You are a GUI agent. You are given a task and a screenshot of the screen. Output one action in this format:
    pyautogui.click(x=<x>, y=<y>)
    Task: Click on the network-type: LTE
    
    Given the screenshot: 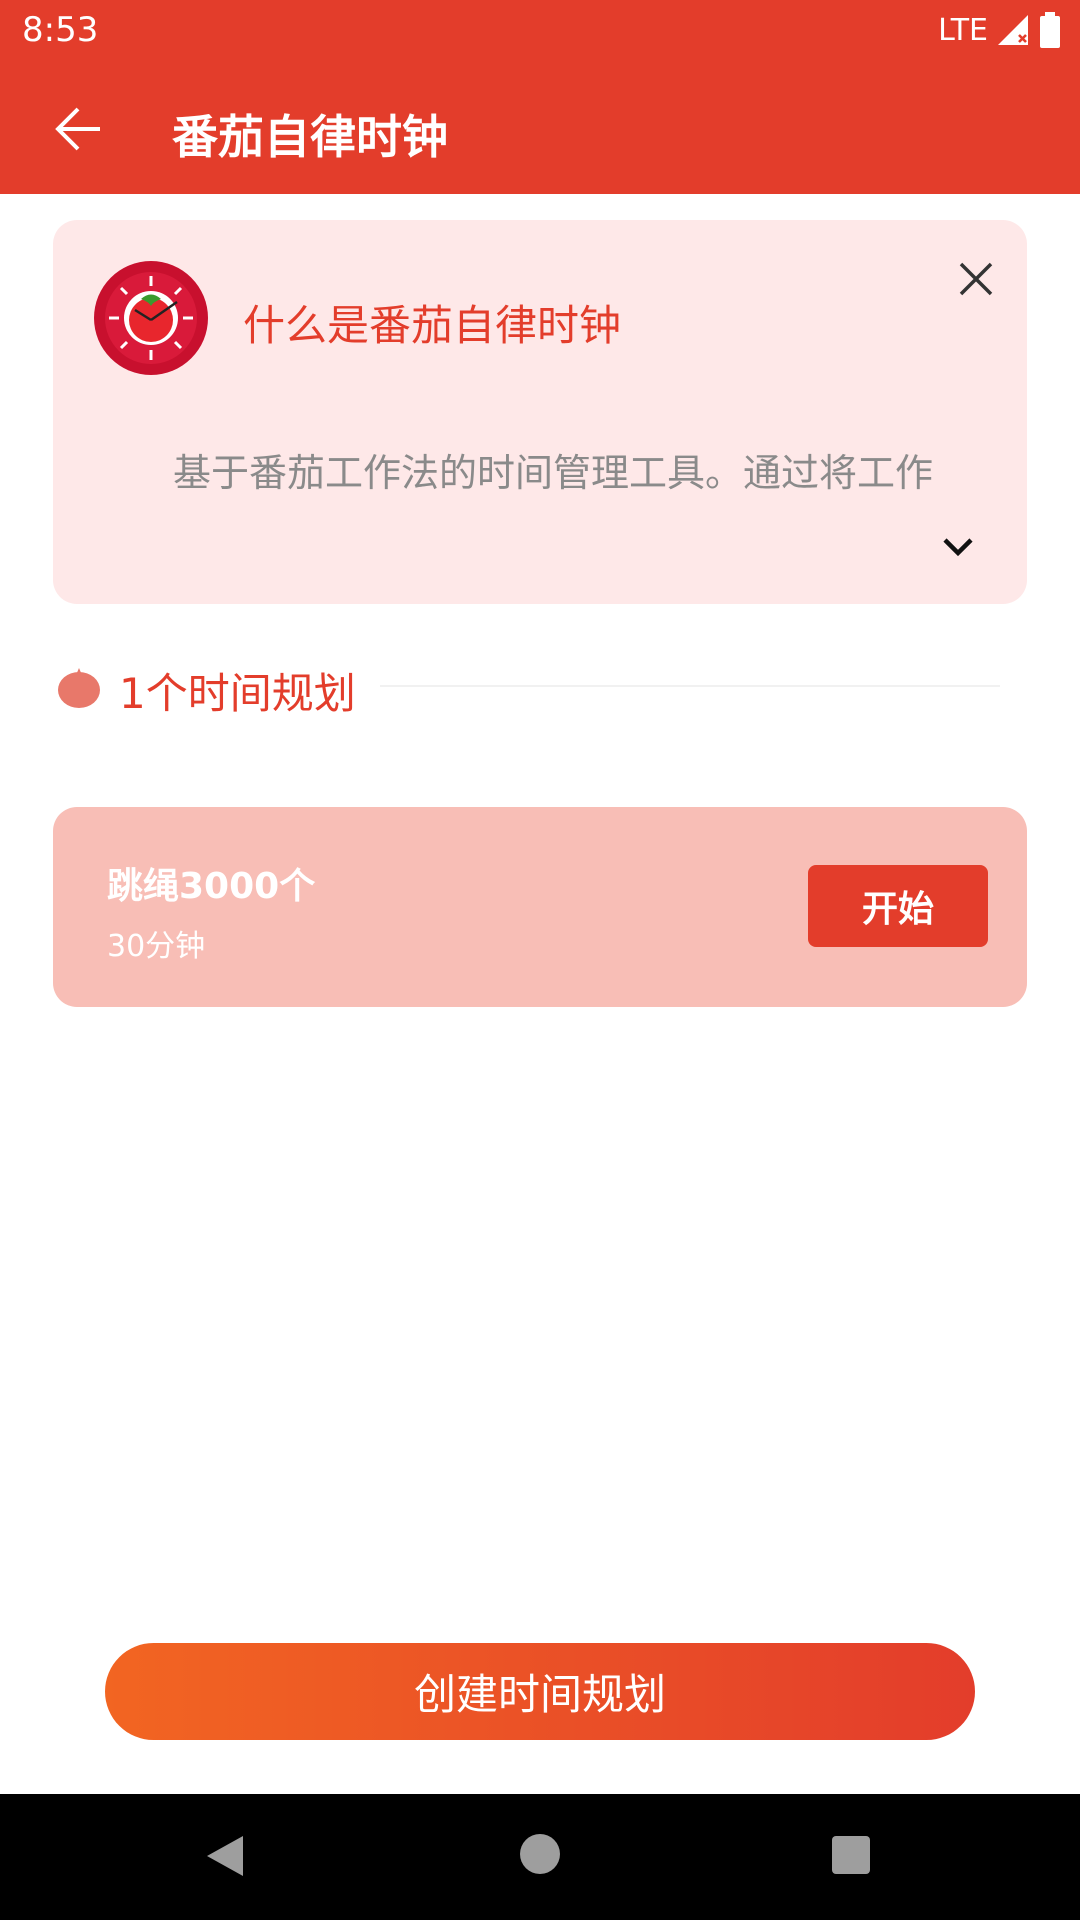 What is the action you would take?
    pyautogui.click(x=963, y=30)
    